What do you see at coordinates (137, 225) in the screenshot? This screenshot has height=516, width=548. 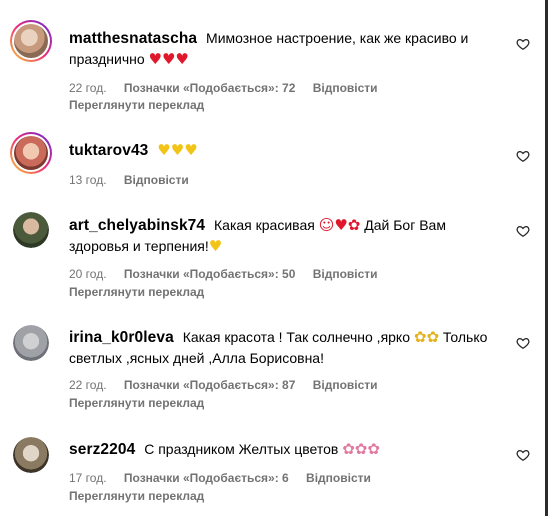 I see `username: art_chelyabinsk74` at bounding box center [137, 225].